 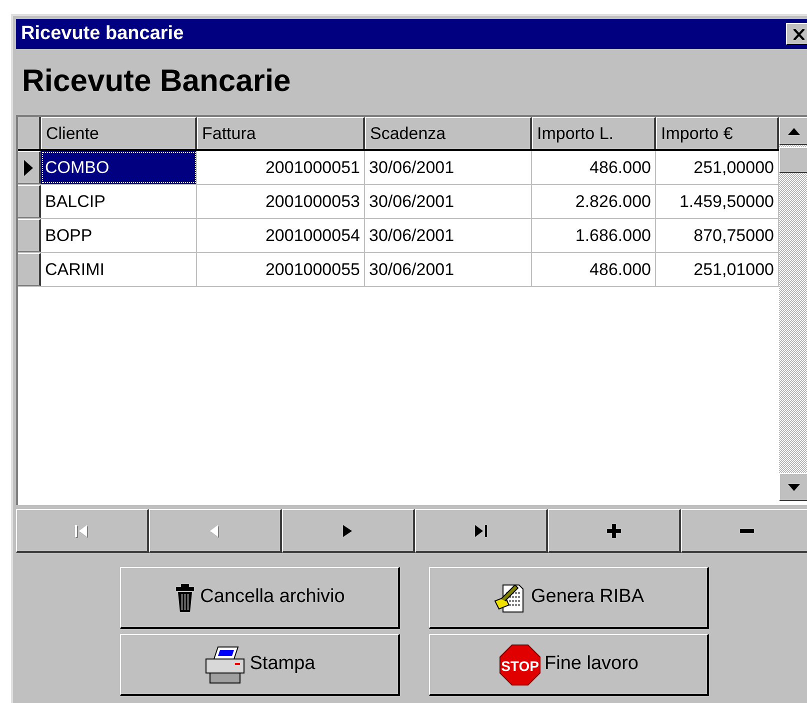 I want to click on down-arrow-icon, so click(x=794, y=487).